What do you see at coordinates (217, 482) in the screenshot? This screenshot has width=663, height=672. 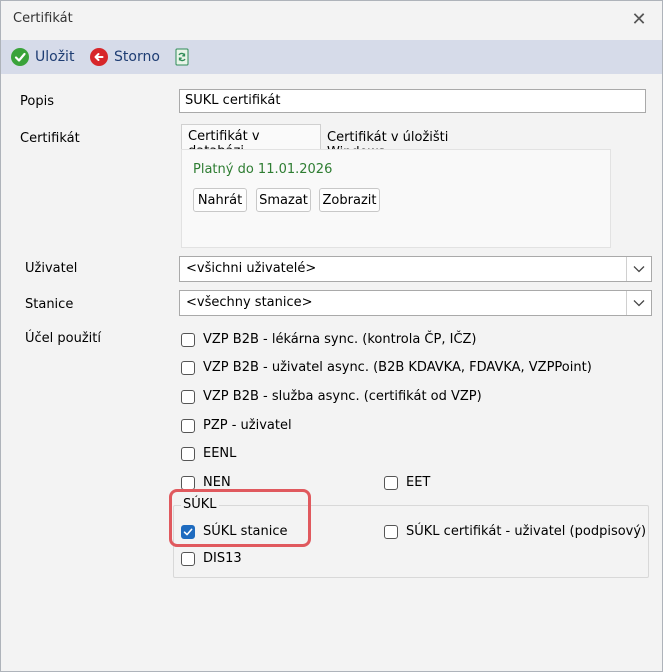 I see `checkbox-label: NEN` at bounding box center [217, 482].